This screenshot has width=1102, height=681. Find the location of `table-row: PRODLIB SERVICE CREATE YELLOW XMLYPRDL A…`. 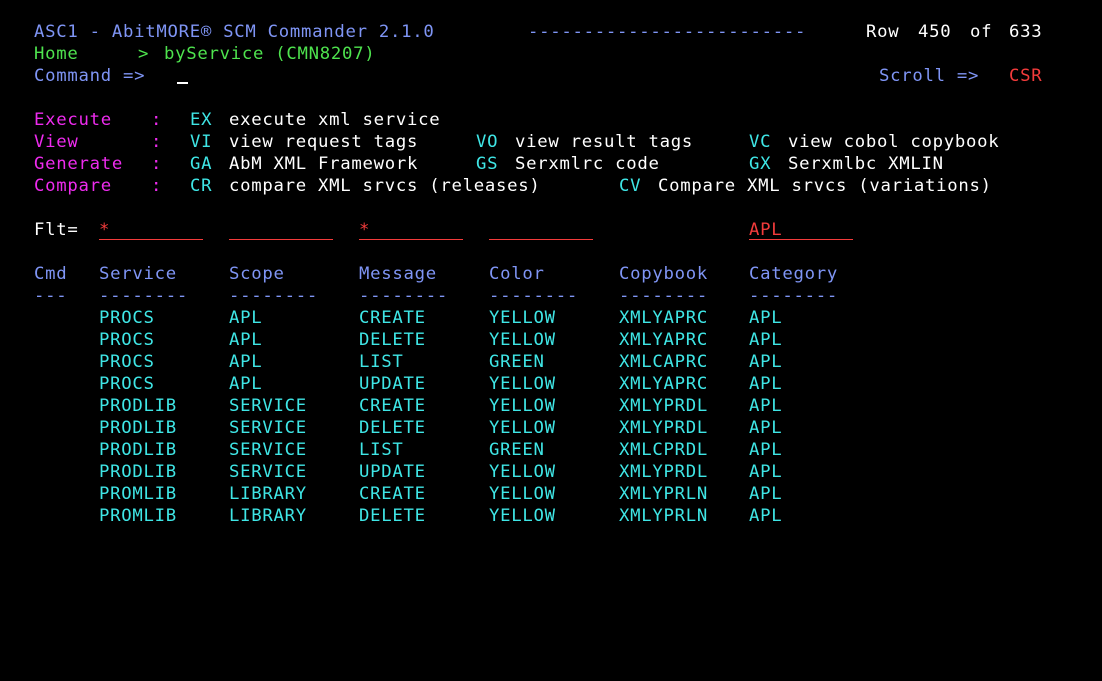

table-row: PRODLIB SERVICE CREATE YELLOW XMLYPRDL A… is located at coordinates (408, 406).